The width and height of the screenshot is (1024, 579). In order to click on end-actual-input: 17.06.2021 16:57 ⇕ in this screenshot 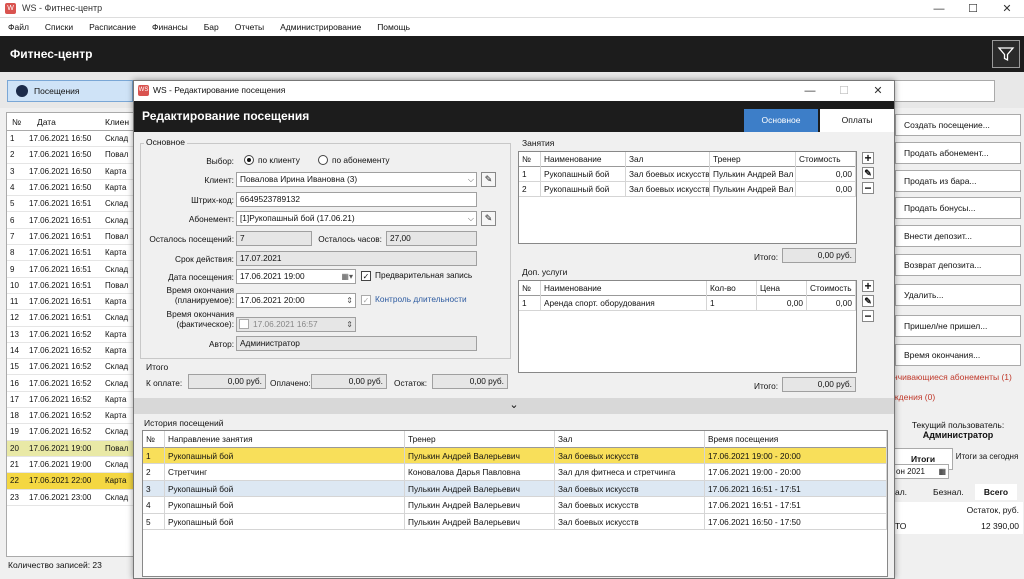, I will do `click(296, 324)`.